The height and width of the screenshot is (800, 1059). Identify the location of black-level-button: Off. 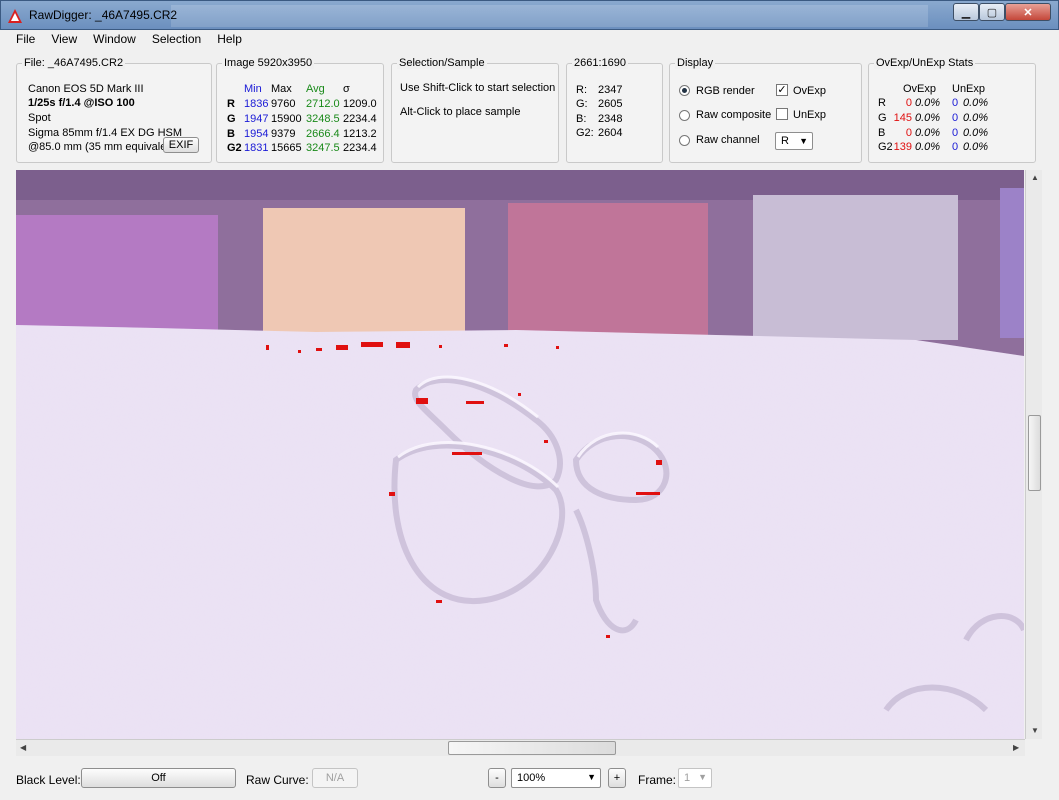
(158, 778).